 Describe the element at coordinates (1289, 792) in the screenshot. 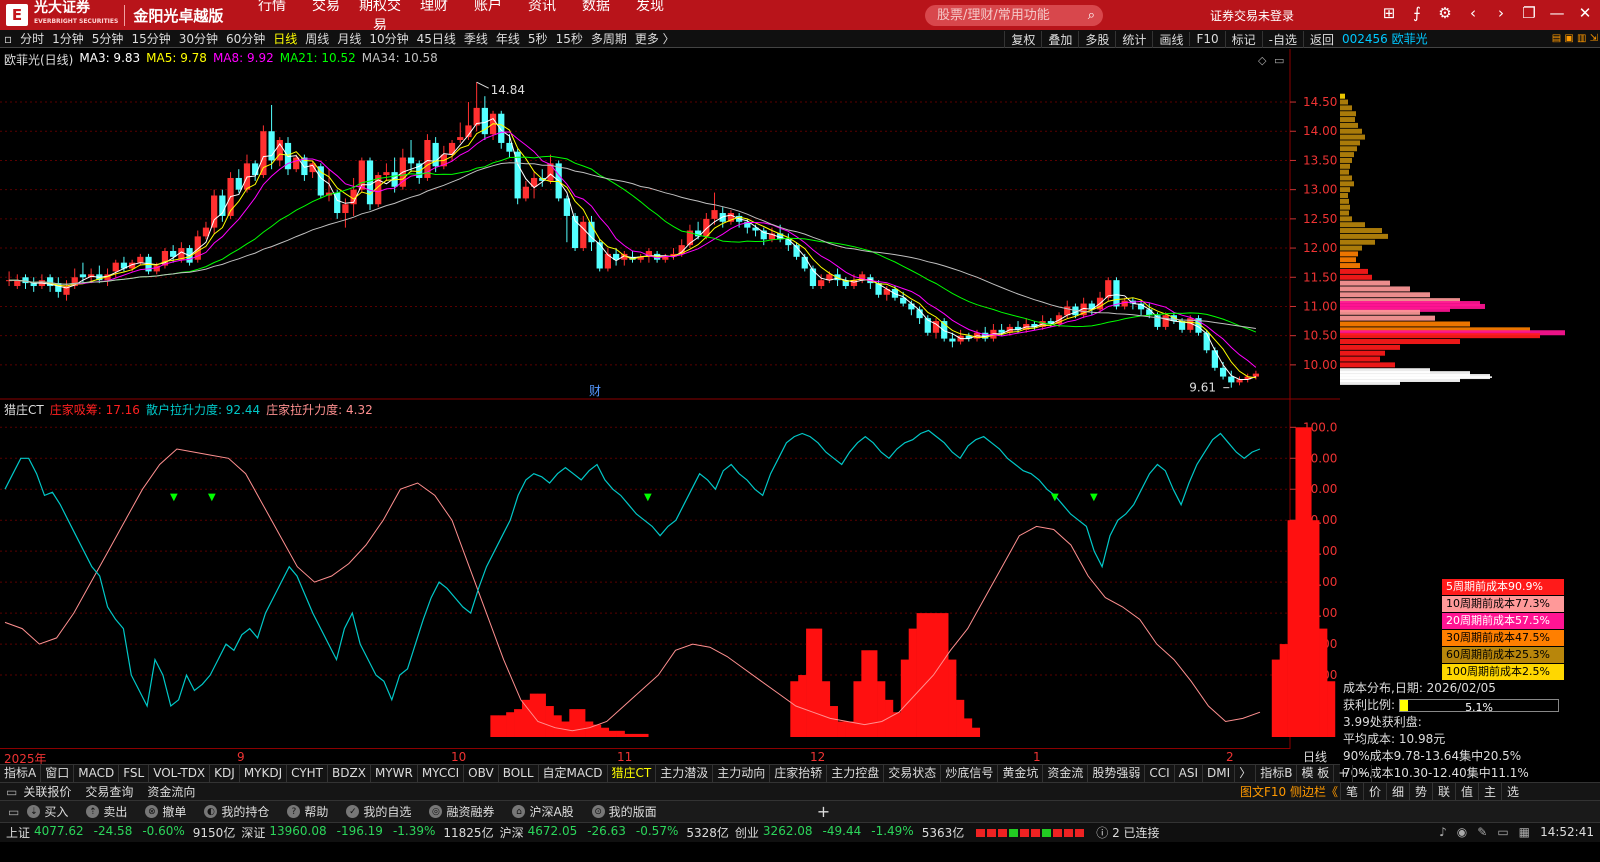

I see `side-panel-button: 图文F10 侧边栏《` at that location.